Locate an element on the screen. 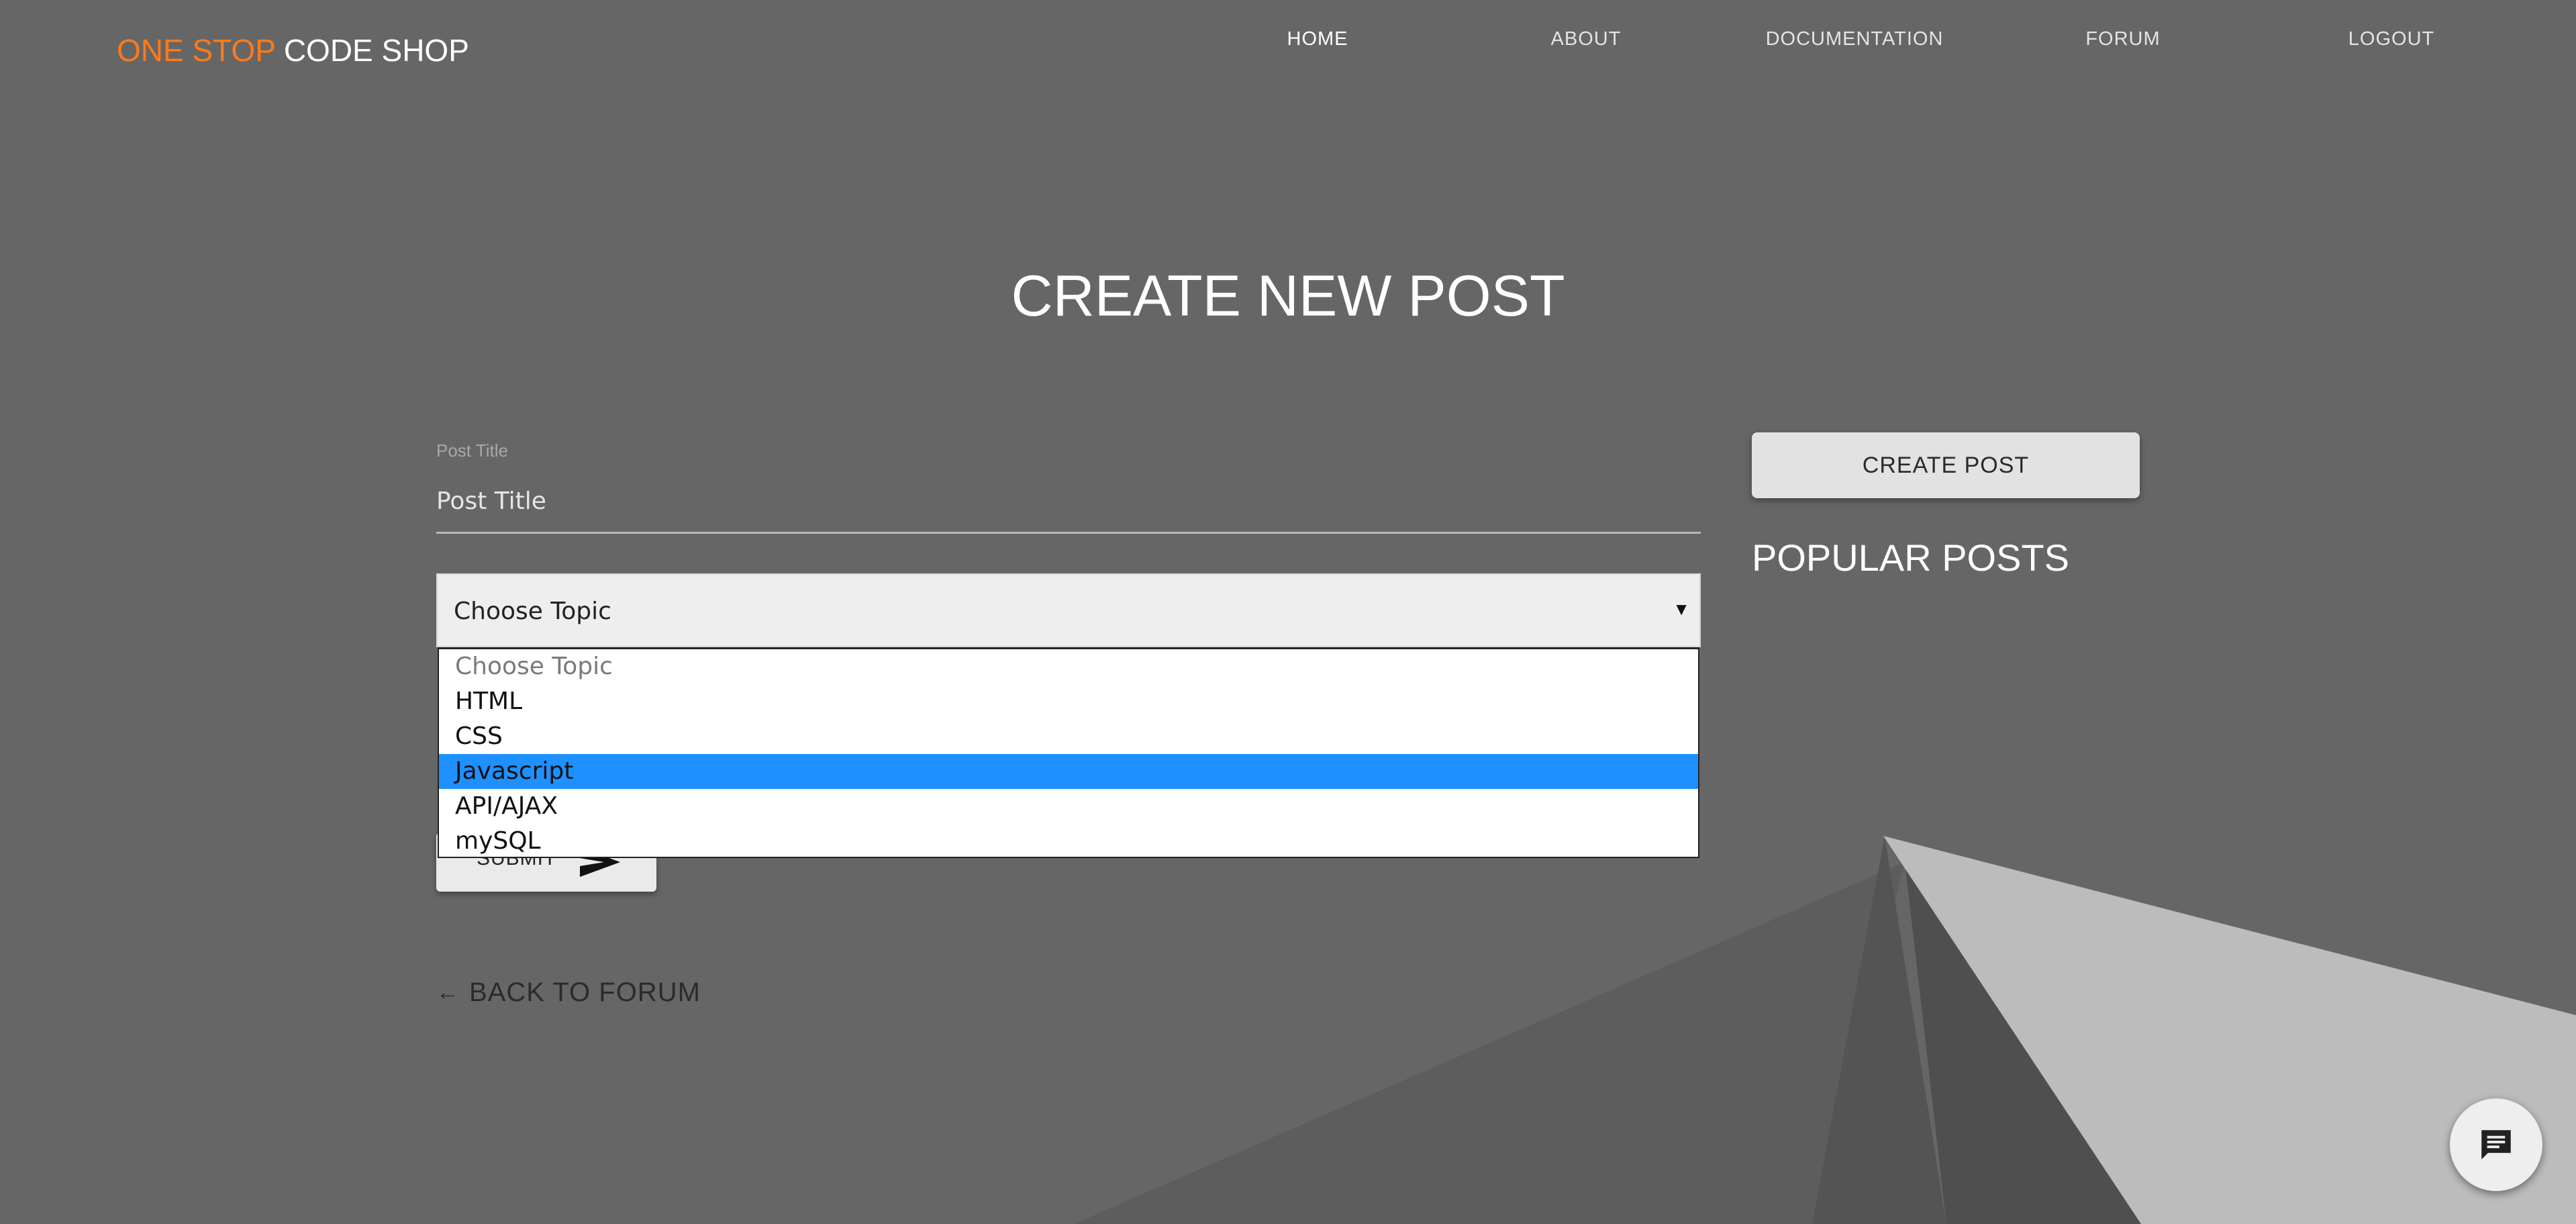 This screenshot has height=1224, width=2576. chat-icon is located at coordinates (2496, 1145).